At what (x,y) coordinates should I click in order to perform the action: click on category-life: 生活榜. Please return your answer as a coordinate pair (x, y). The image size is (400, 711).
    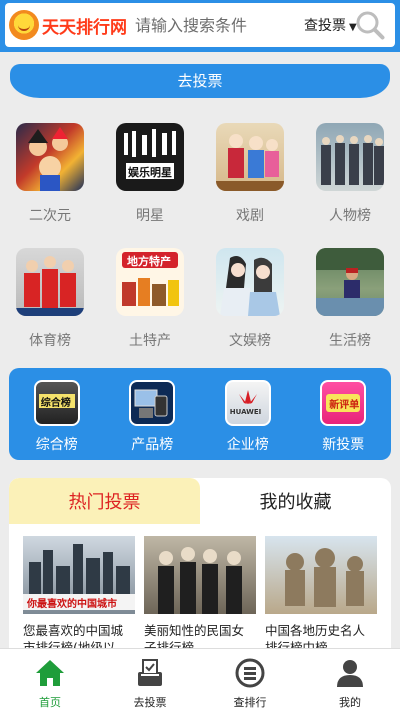
    Looking at the image, I should click on (350, 299).